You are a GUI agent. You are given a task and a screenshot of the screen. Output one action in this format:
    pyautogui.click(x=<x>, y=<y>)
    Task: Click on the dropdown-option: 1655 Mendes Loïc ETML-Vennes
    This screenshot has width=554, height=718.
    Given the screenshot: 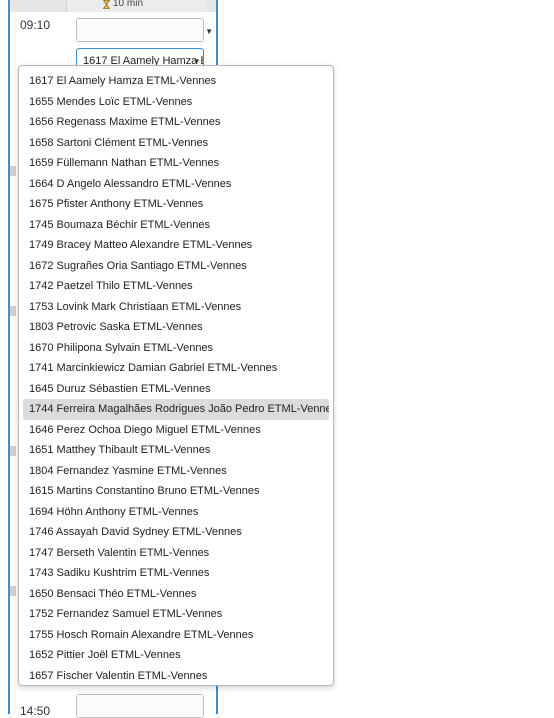 What is the action you would take?
    pyautogui.click(x=176, y=102)
    